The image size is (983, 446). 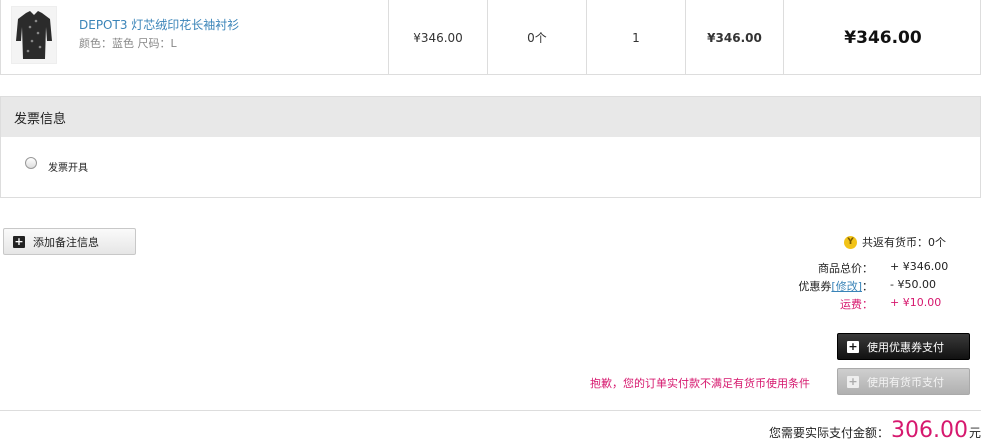 I want to click on coupon-edit-link: [修改], so click(x=846, y=286).